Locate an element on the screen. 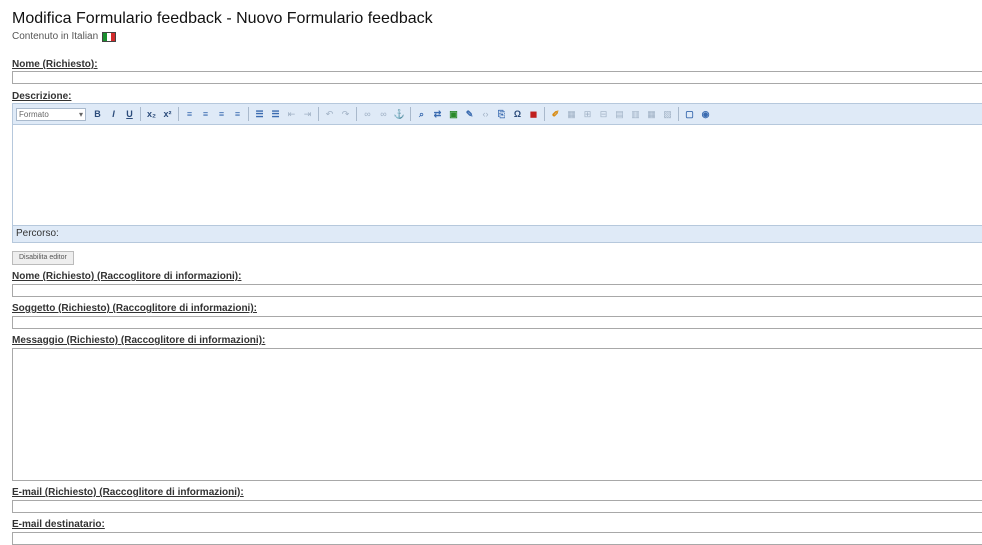 This screenshot has width=982, height=545. italian-flag-icon is located at coordinates (109, 36).